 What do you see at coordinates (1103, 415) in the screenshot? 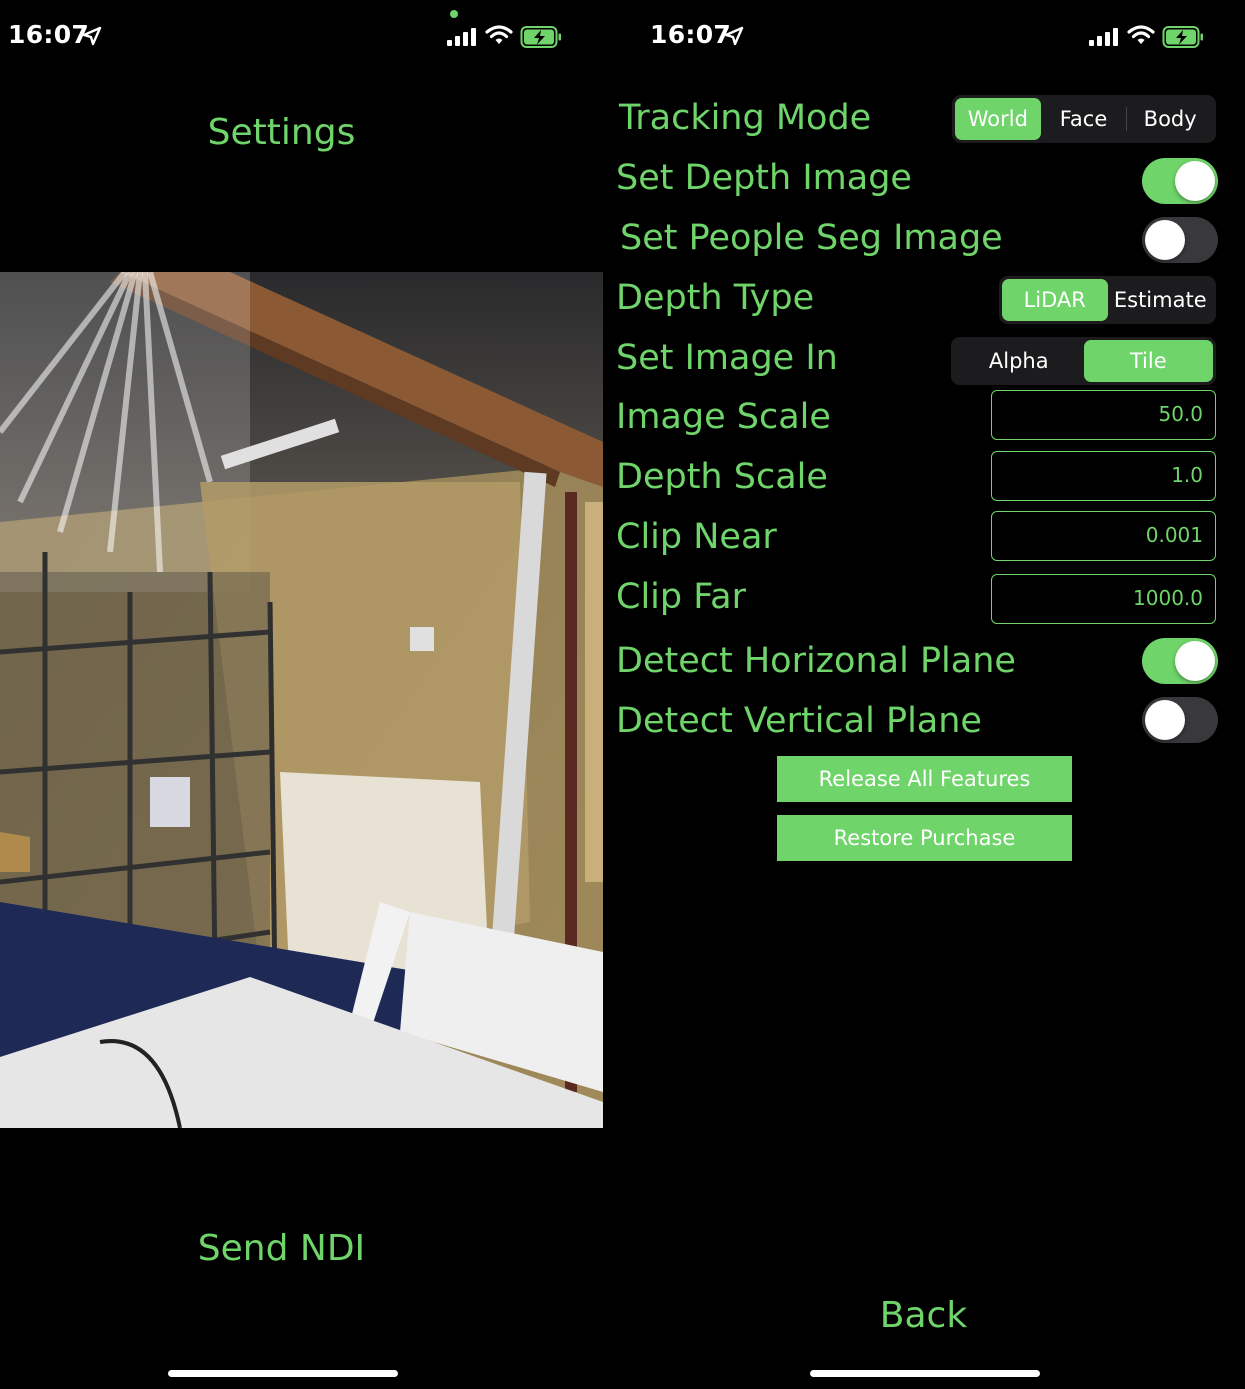
I see `image-scale-field: 50.0` at bounding box center [1103, 415].